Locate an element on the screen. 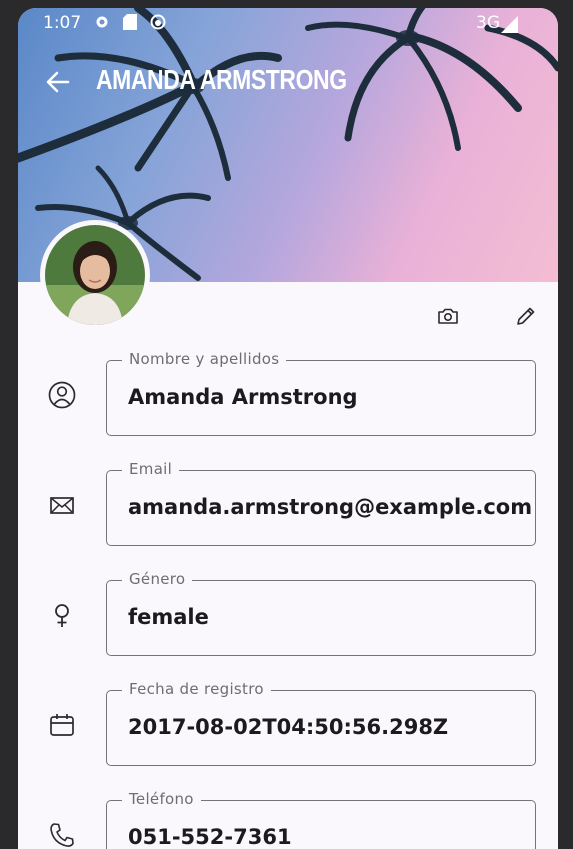 Image resolution: width=573 pixels, height=849 pixels. name-field-value: Amanda Armstrong is located at coordinates (243, 397).